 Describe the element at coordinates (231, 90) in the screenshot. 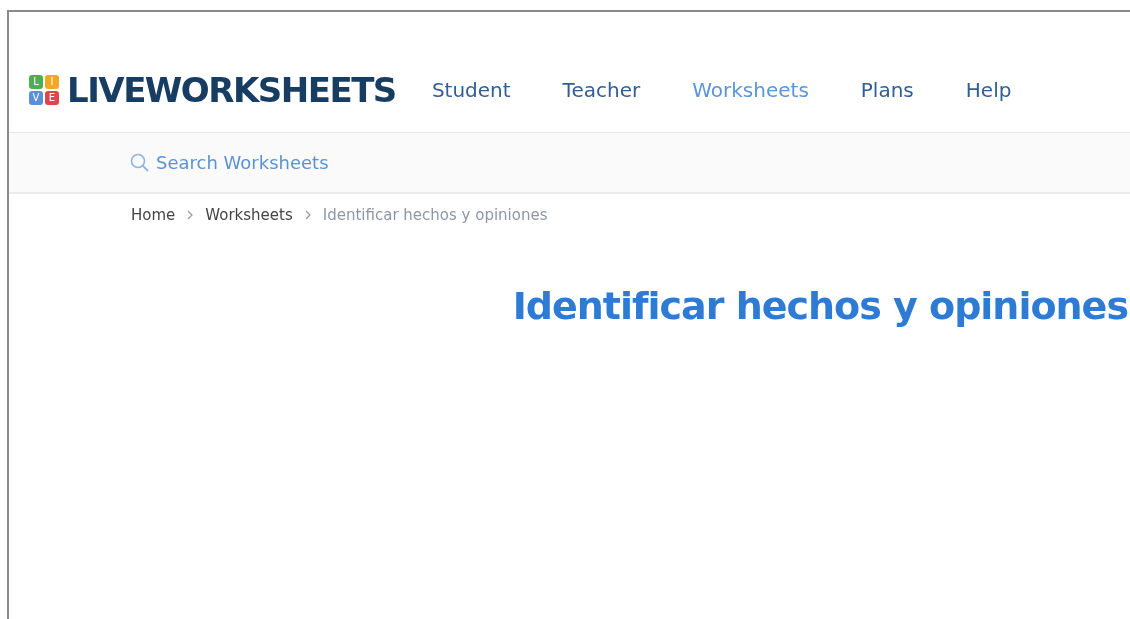

I see `logo-text: LIVEWORKSHEETS` at that location.